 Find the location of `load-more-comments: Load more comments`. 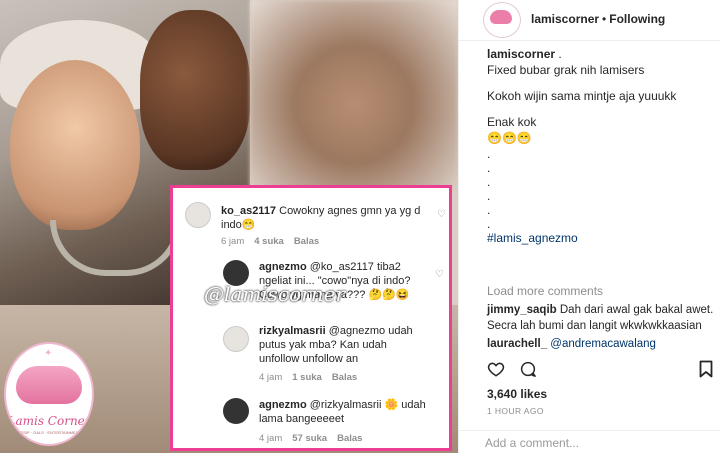

load-more-comments: Load more comments is located at coordinates (545, 291).